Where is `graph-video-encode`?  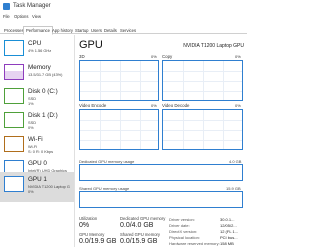
graph-video-encode is located at coordinates (119, 129).